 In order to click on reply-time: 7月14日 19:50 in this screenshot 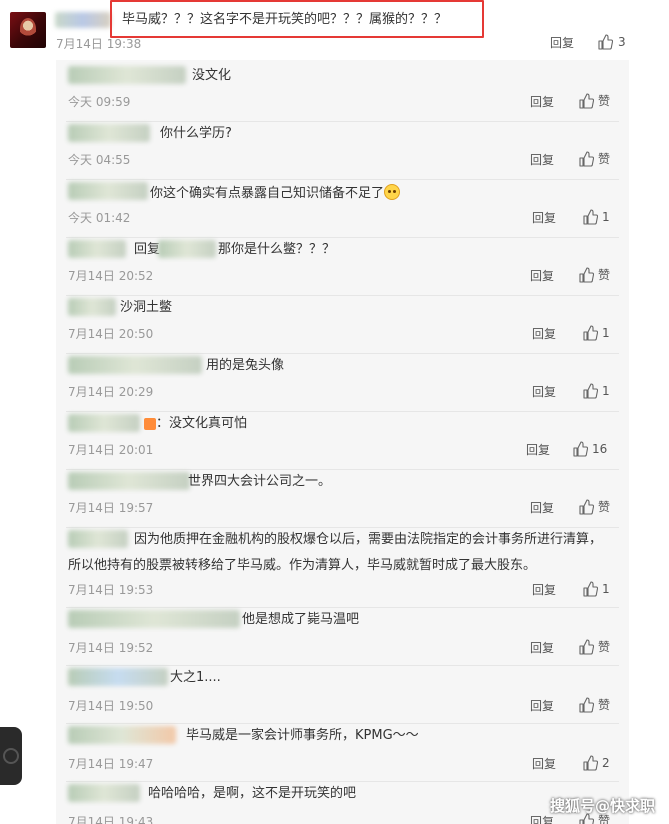, I will do `click(111, 706)`.